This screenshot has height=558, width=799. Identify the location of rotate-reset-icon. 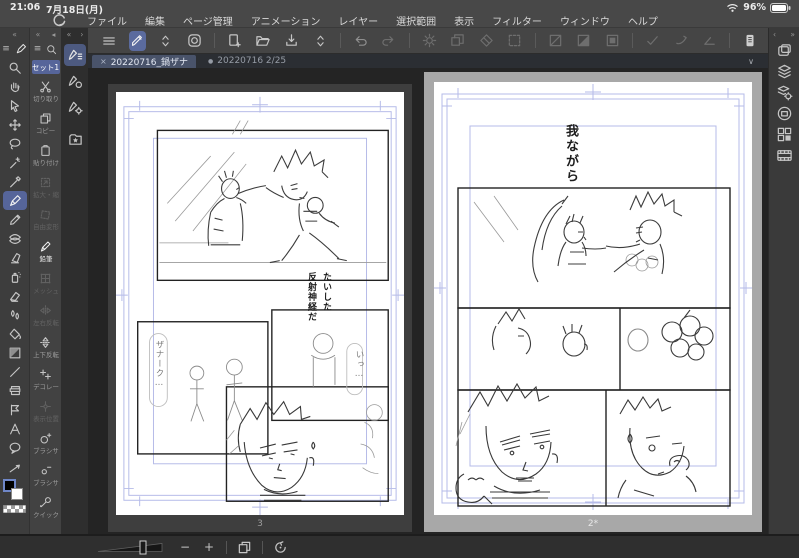
(280, 547).